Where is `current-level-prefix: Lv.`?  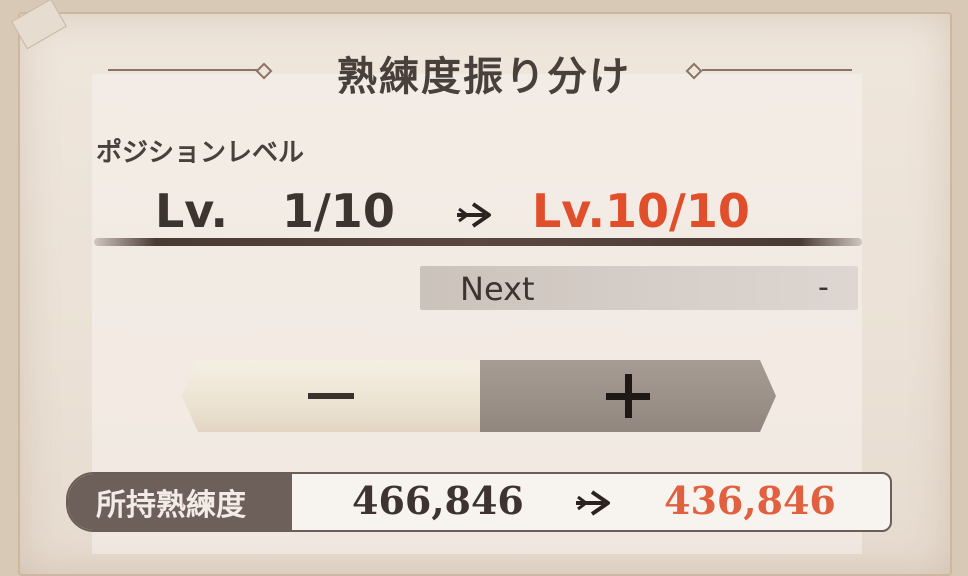
current-level-prefix: Lv. is located at coordinates (192, 211).